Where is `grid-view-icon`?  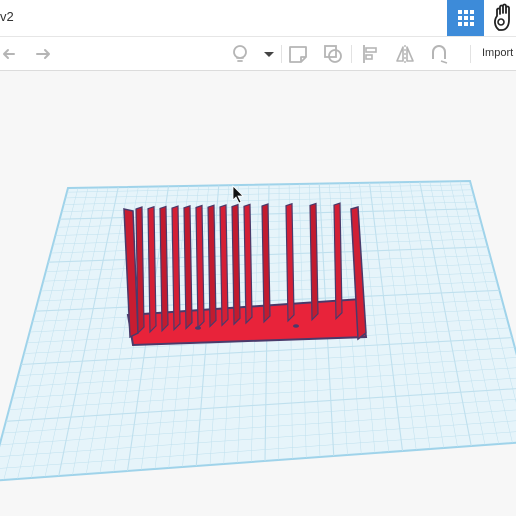 grid-view-icon is located at coordinates (465, 18).